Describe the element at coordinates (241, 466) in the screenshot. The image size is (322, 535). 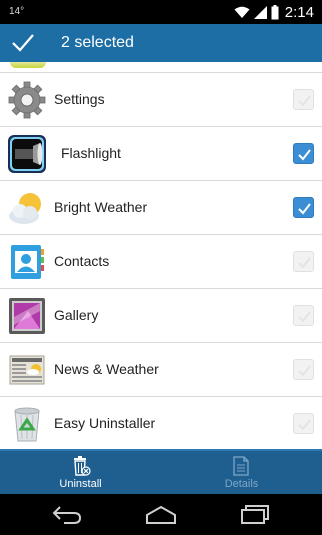
I see `details-document-icon` at that location.